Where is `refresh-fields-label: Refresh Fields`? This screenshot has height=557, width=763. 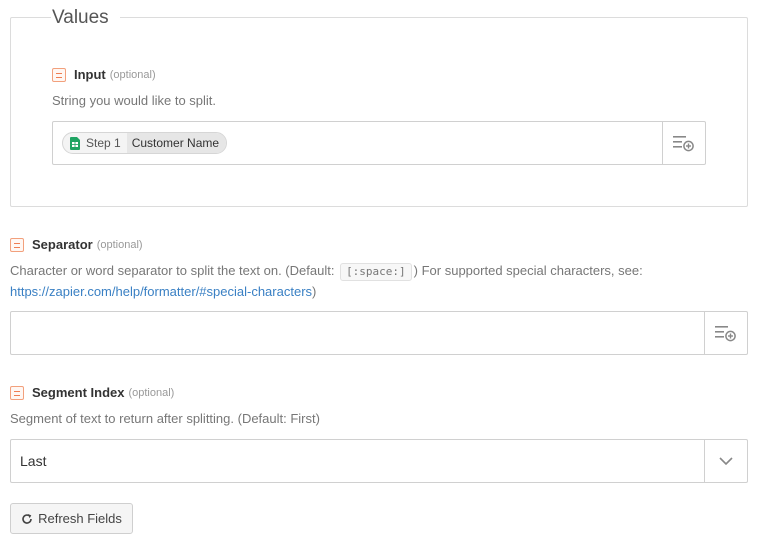 refresh-fields-label: Refresh Fields is located at coordinates (80, 518).